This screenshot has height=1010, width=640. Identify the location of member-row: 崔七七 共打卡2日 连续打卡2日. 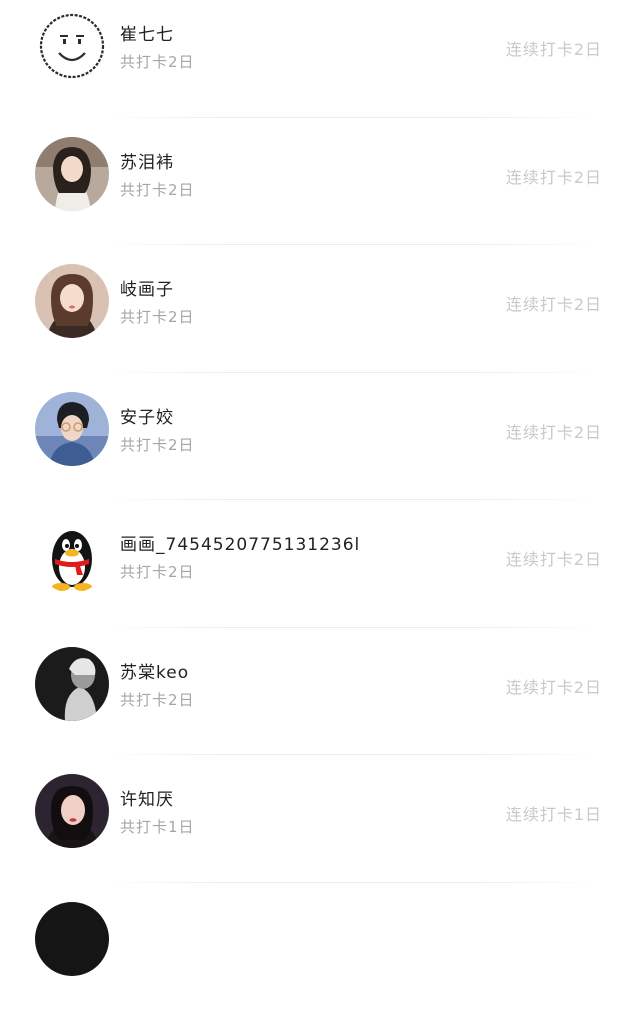
(320, 59).